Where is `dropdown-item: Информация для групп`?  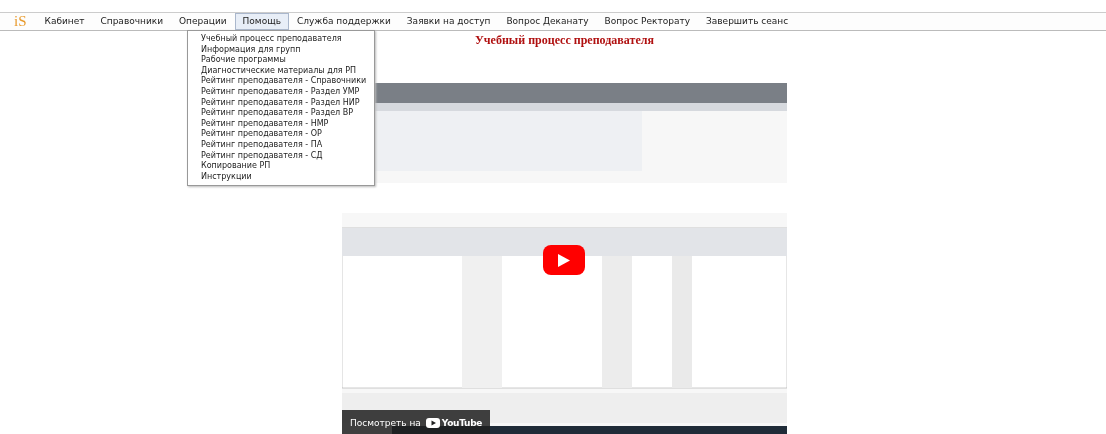 dropdown-item: Информация для групп is located at coordinates (277, 50).